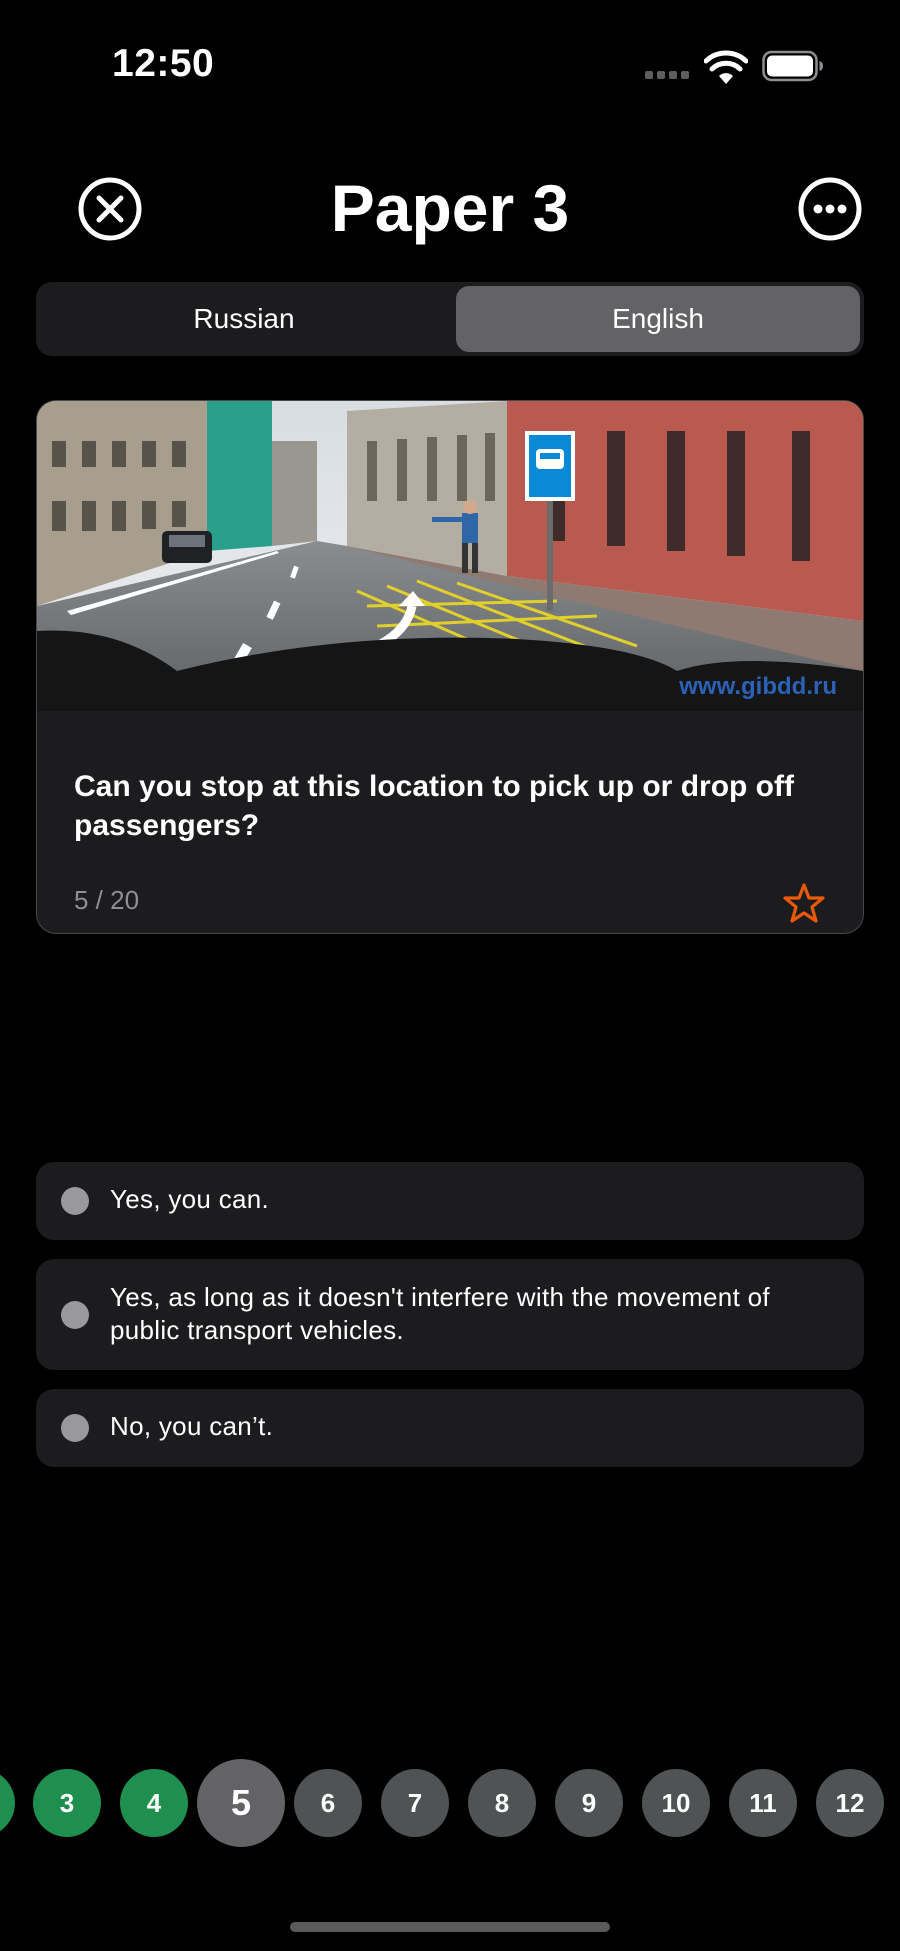 This screenshot has width=900, height=1951. I want to click on header: Paper 3, so click(450, 210).